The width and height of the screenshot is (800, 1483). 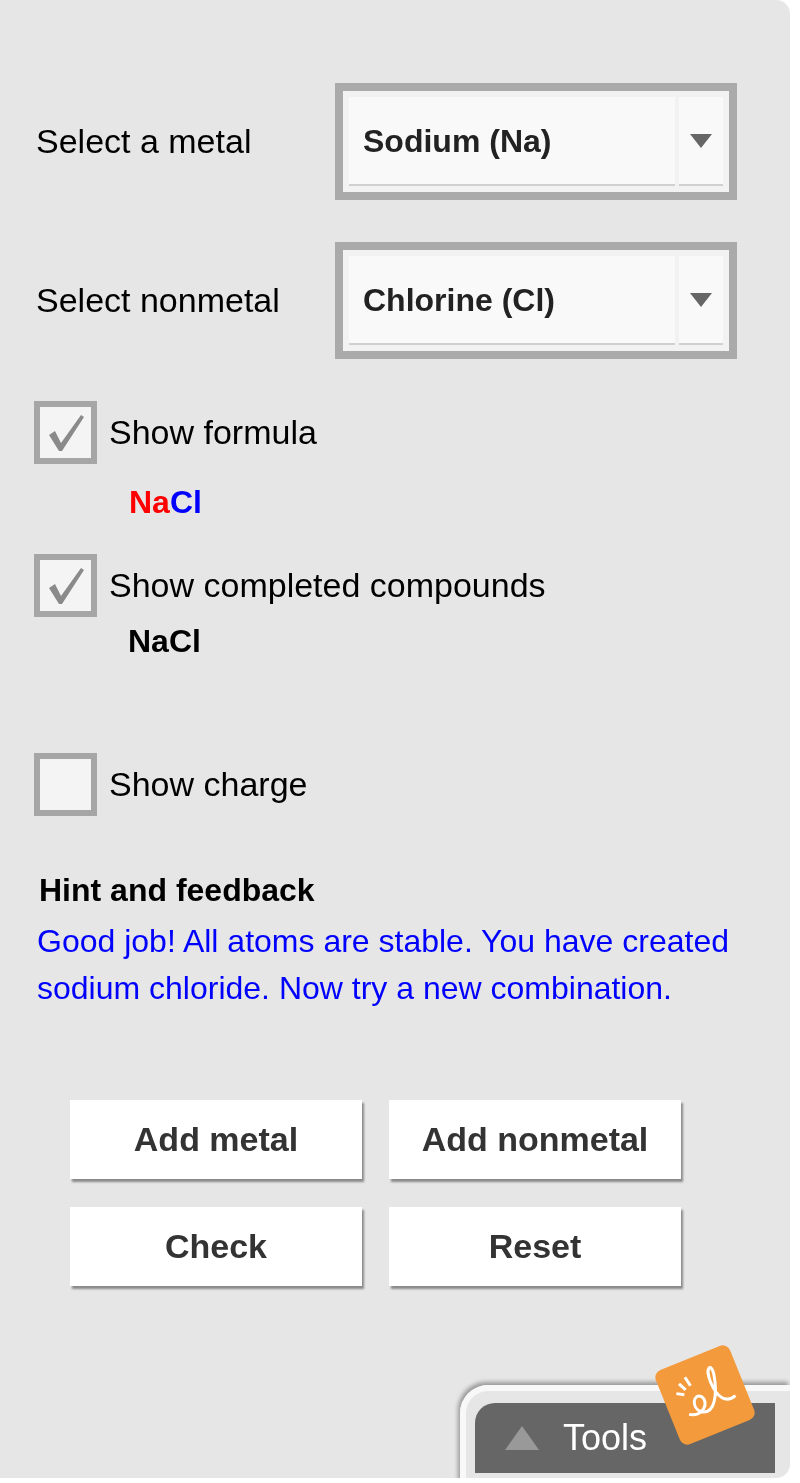 What do you see at coordinates (535, 1246) in the screenshot?
I see `action-button: Reset` at bounding box center [535, 1246].